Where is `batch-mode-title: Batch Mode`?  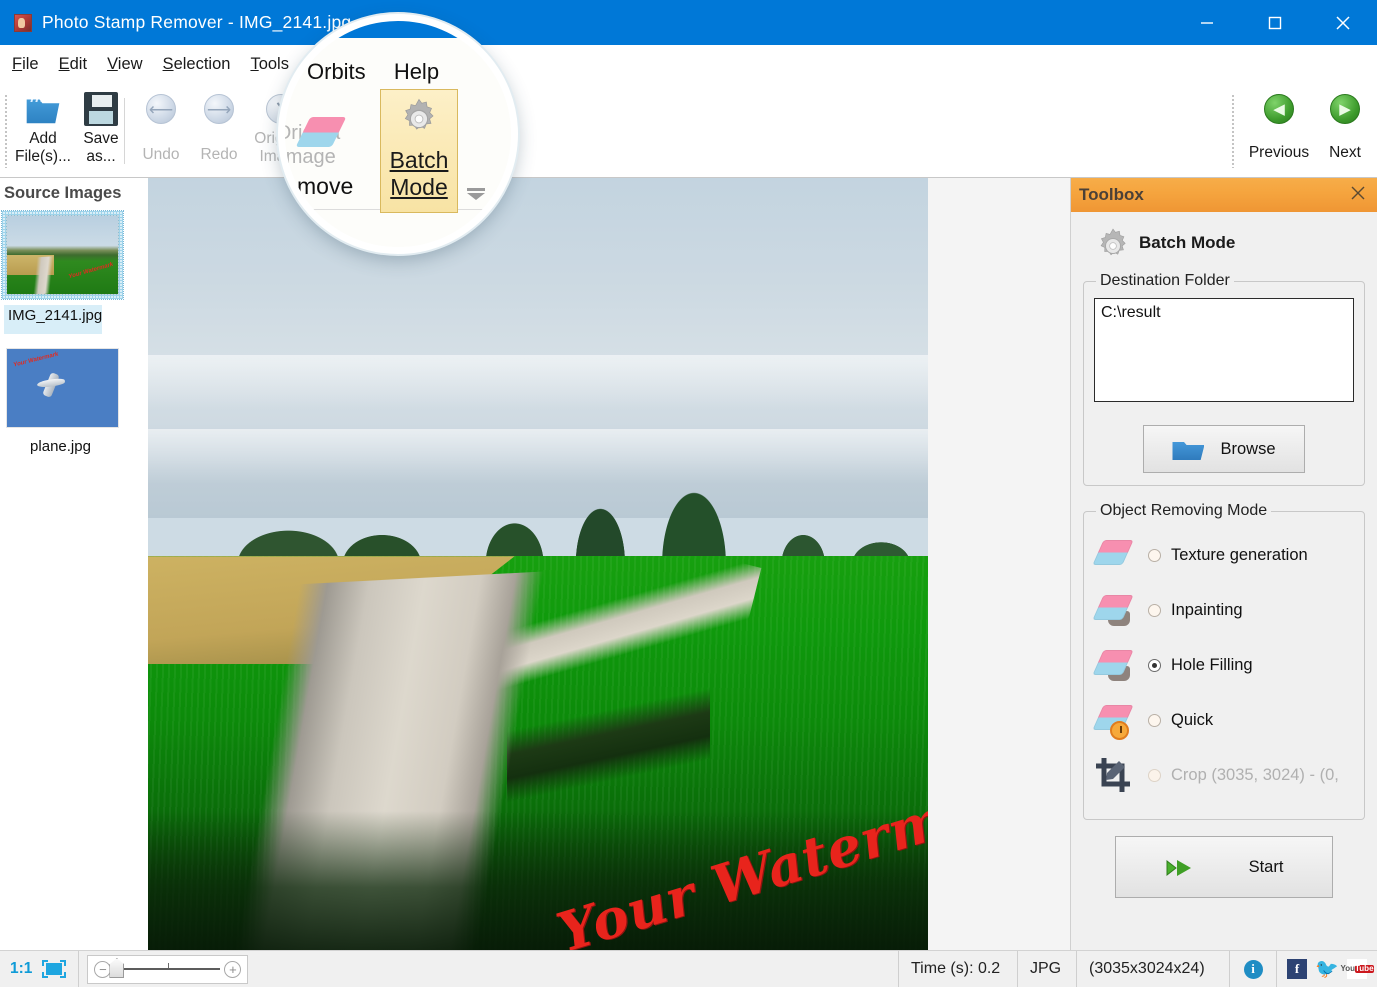
batch-mode-title: Batch Mode is located at coordinates (1187, 242).